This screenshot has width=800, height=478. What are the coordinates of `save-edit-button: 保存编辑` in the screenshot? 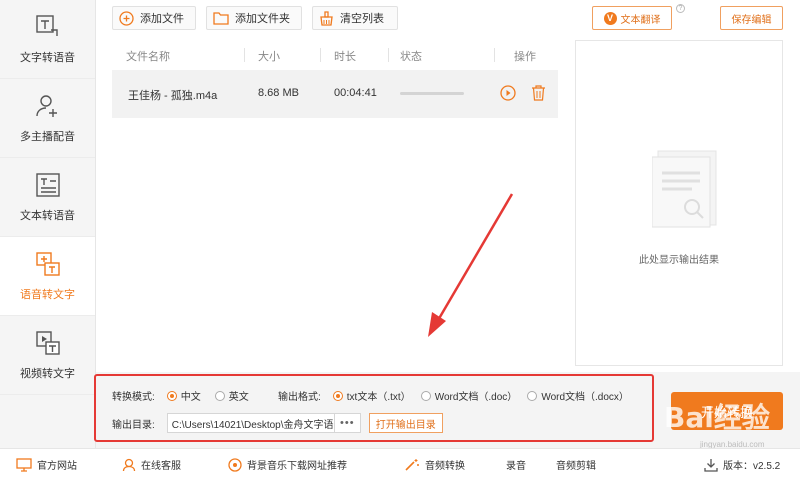 It's located at (751, 18).